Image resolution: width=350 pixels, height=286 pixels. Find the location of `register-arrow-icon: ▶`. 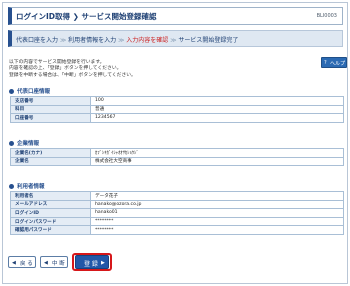

register-arrow-icon: ▶ is located at coordinates (103, 262).